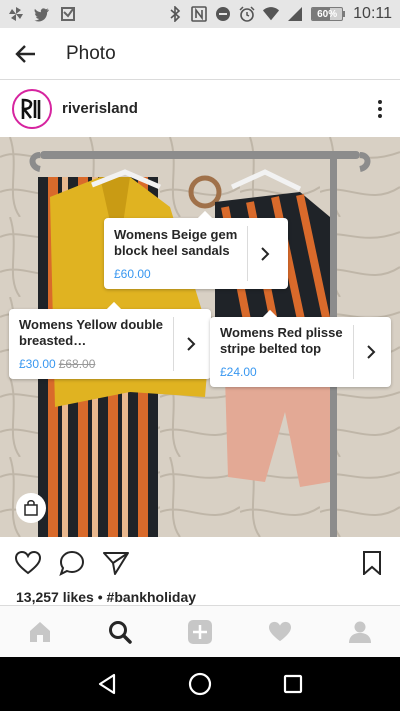 This screenshot has width=400, height=711. What do you see at coordinates (16, 14) in the screenshot?
I see `pinwheel-icon` at bounding box center [16, 14].